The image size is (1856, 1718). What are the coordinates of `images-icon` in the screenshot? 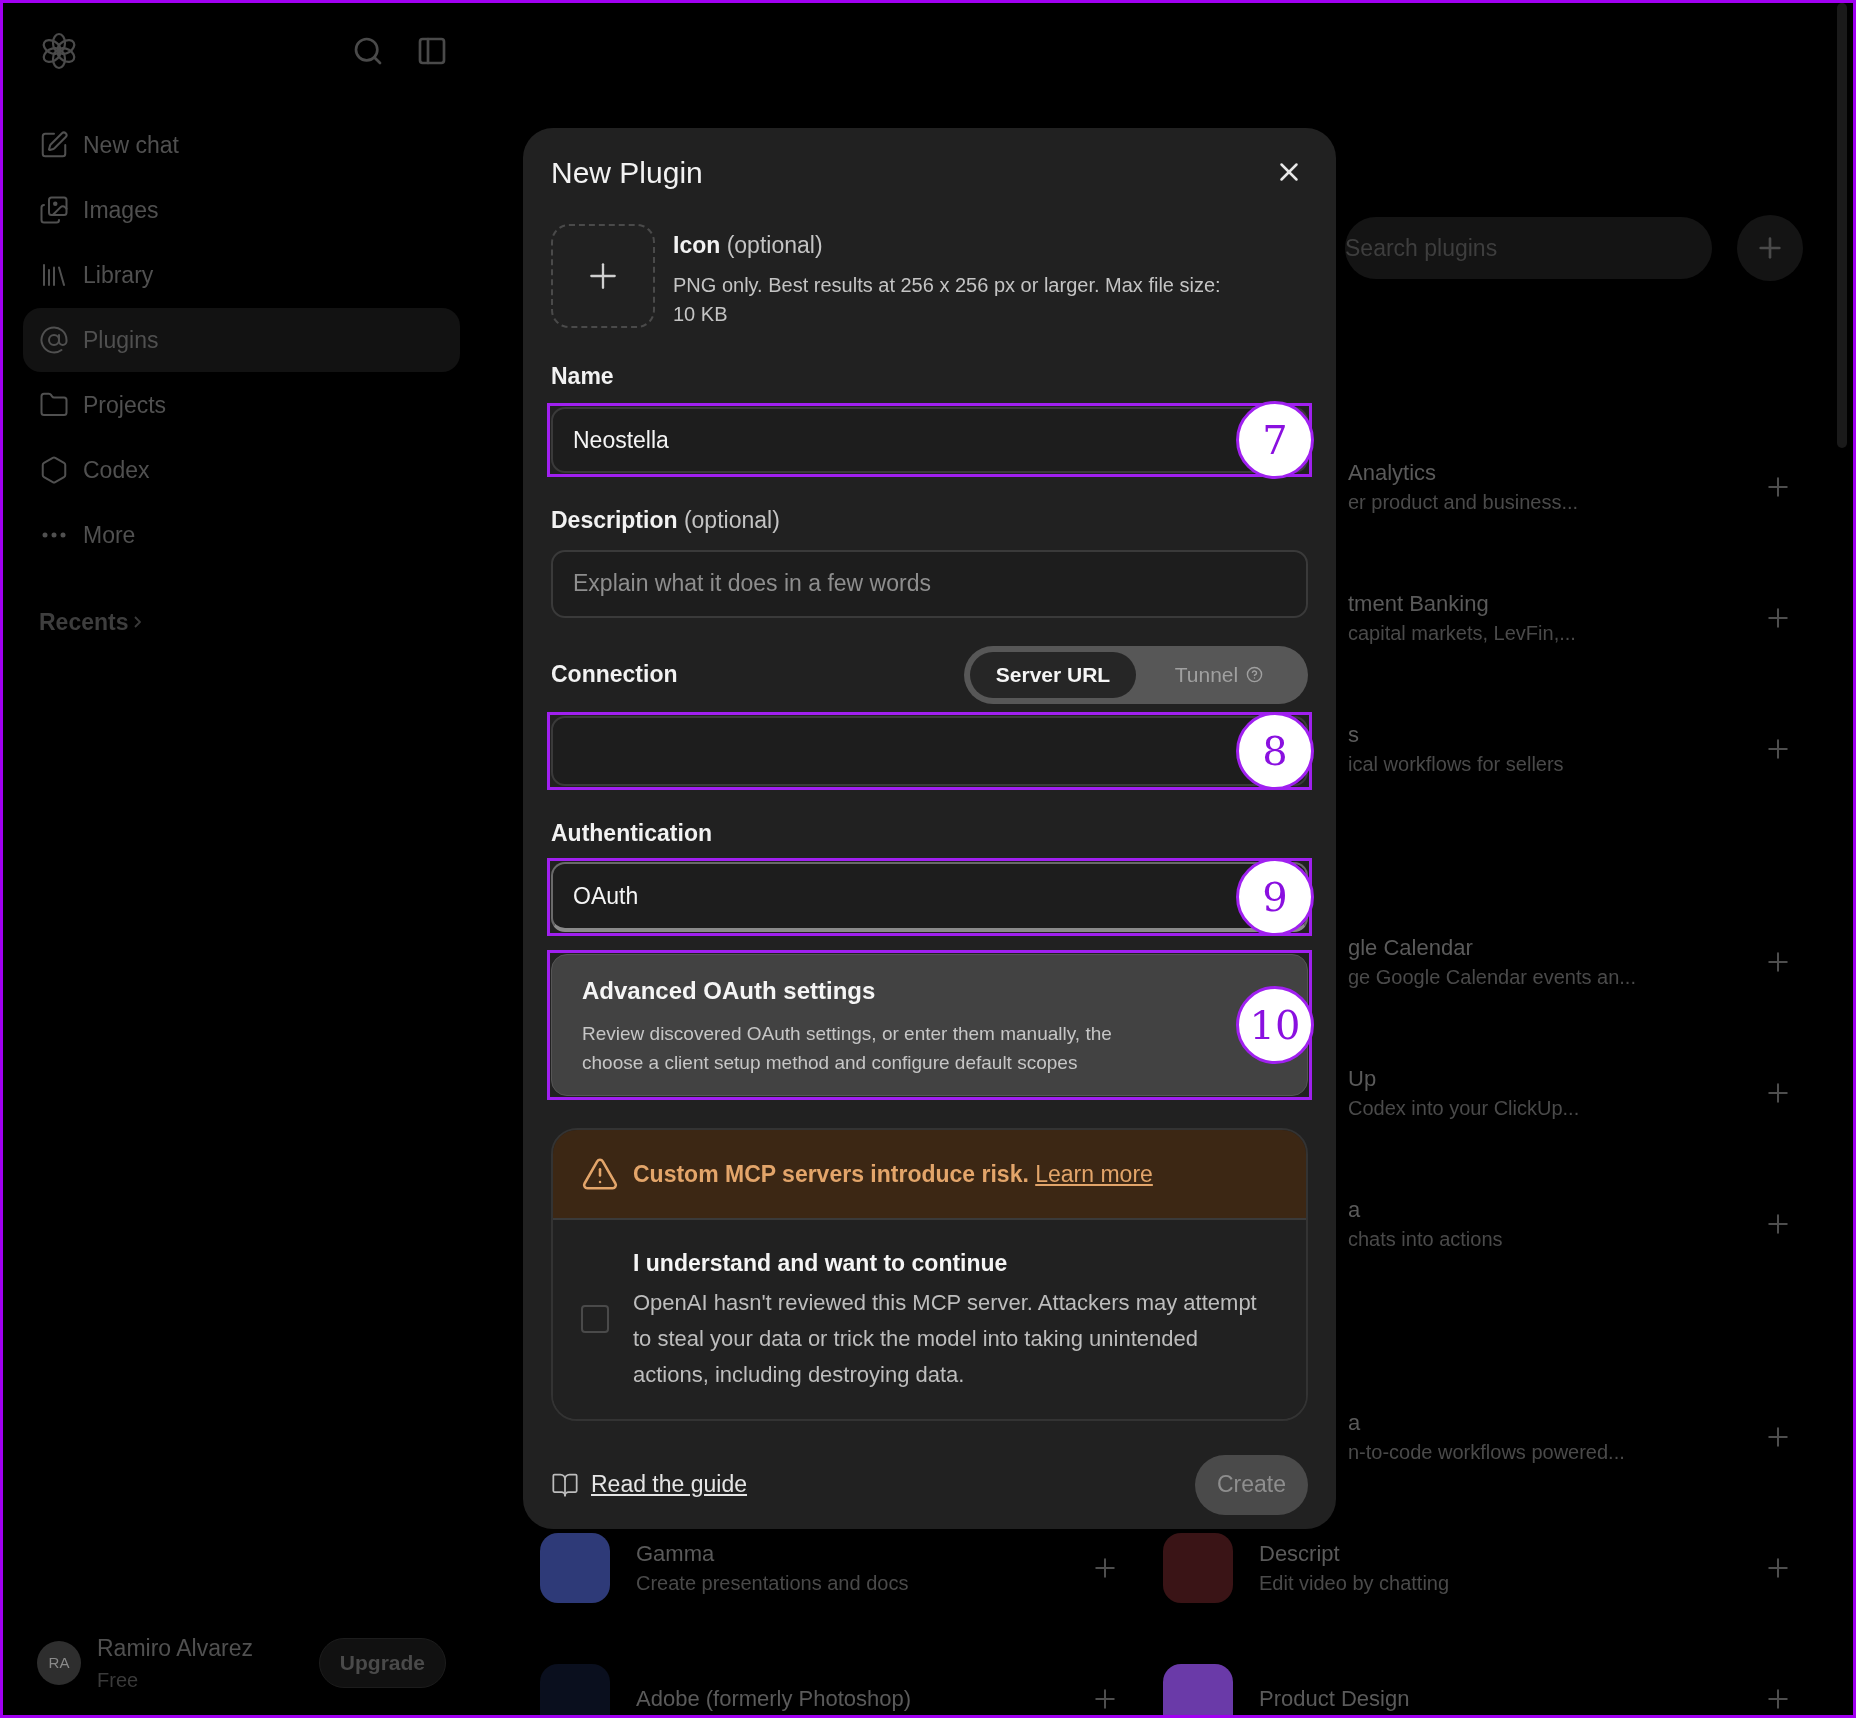 It's located at (54, 210).